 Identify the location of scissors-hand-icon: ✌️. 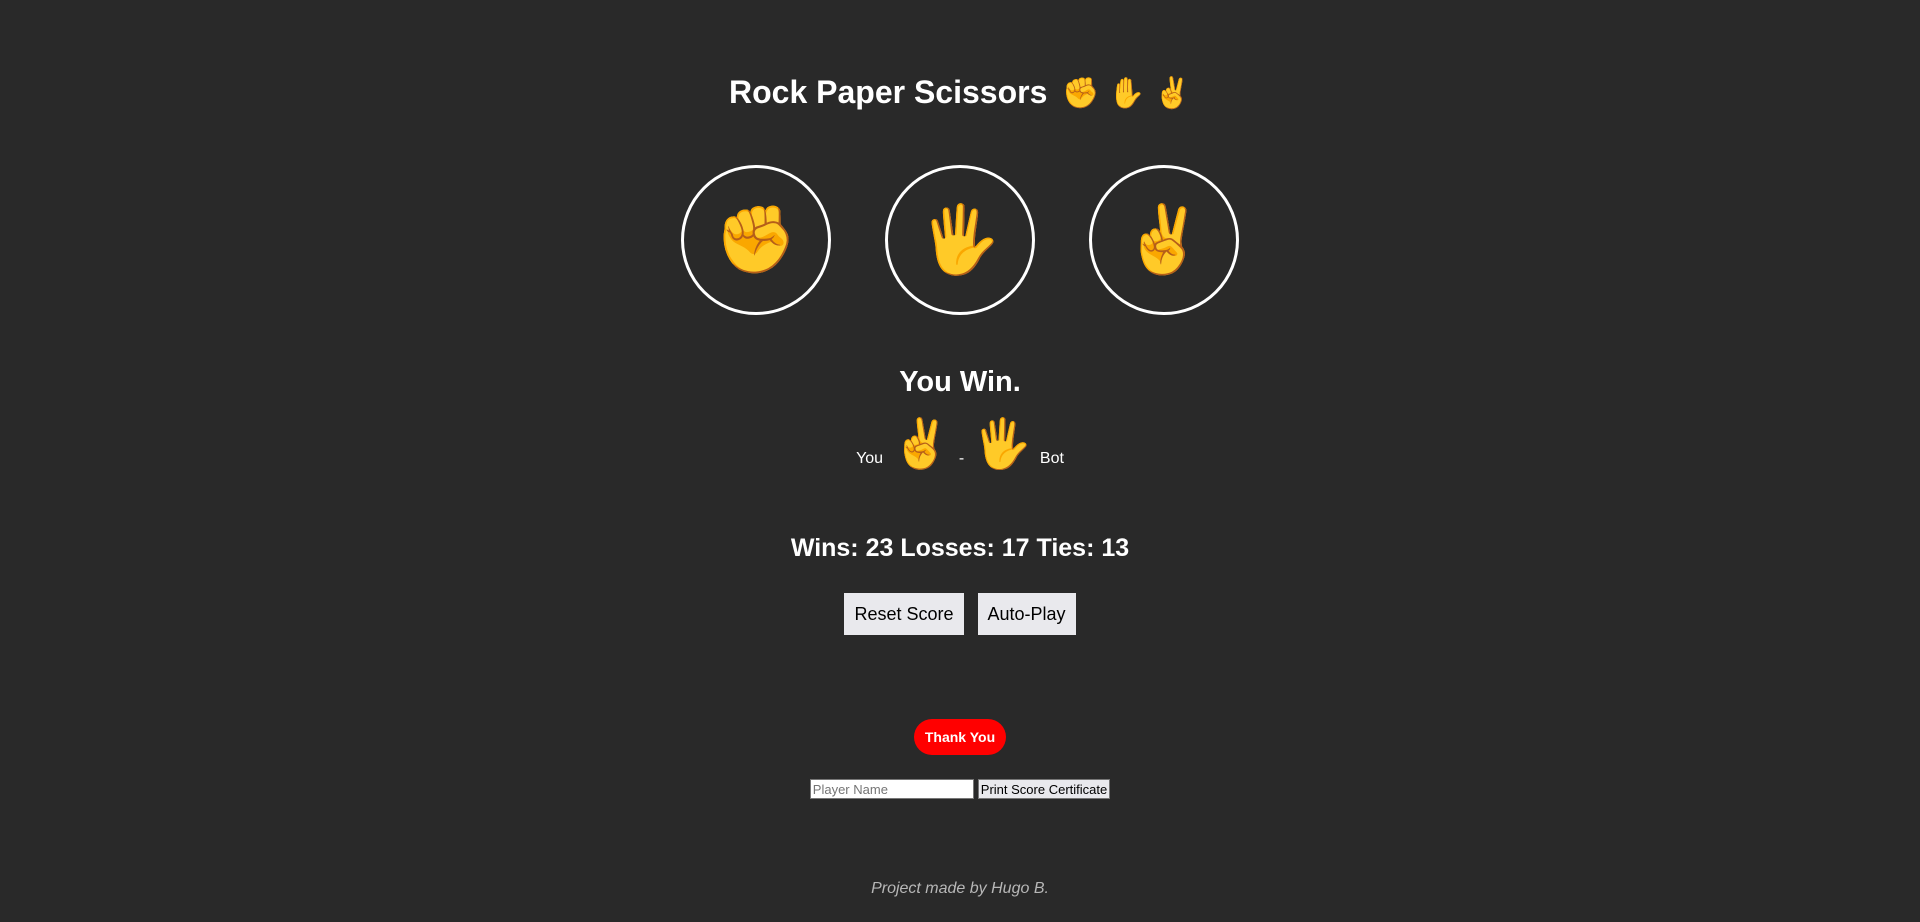
(1164, 239).